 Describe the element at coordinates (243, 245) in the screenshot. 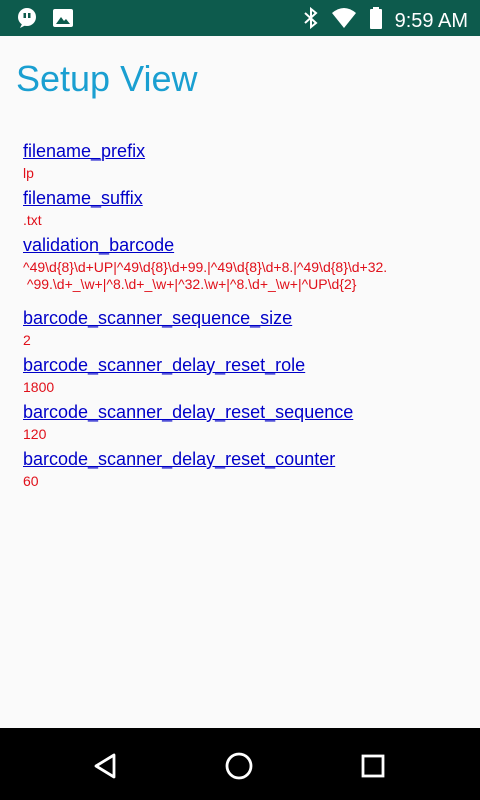

I see `setting-key-validation-barcode: validation_barcode` at that location.